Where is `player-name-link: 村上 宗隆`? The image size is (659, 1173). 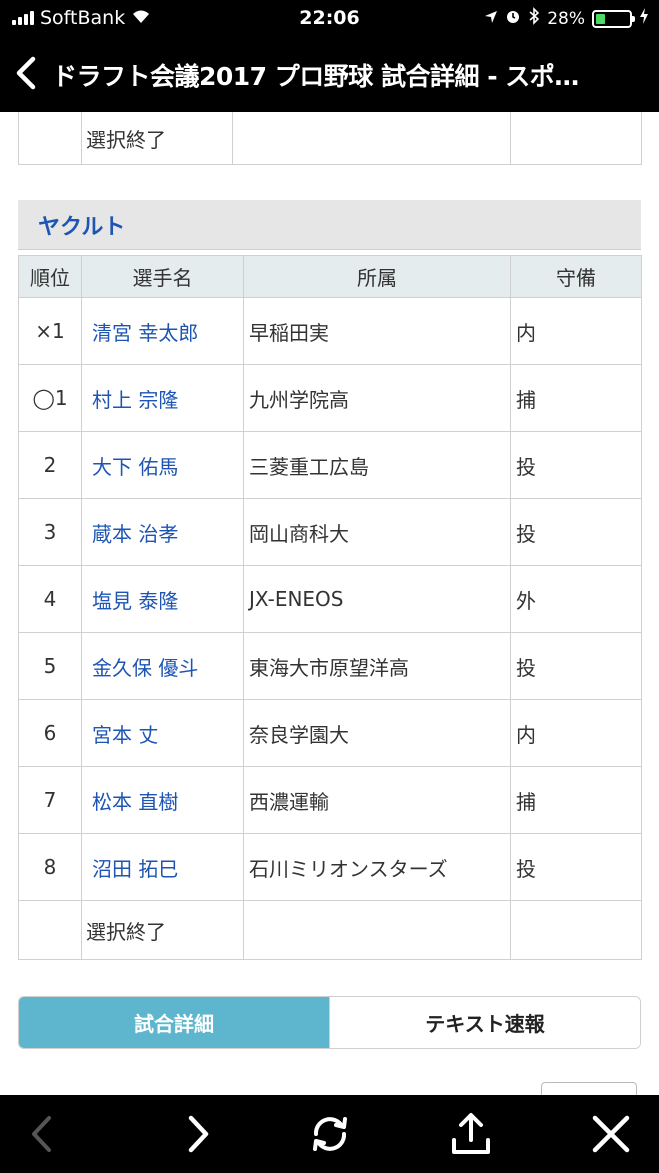
player-name-link: 村上 宗隆 is located at coordinates (162, 398).